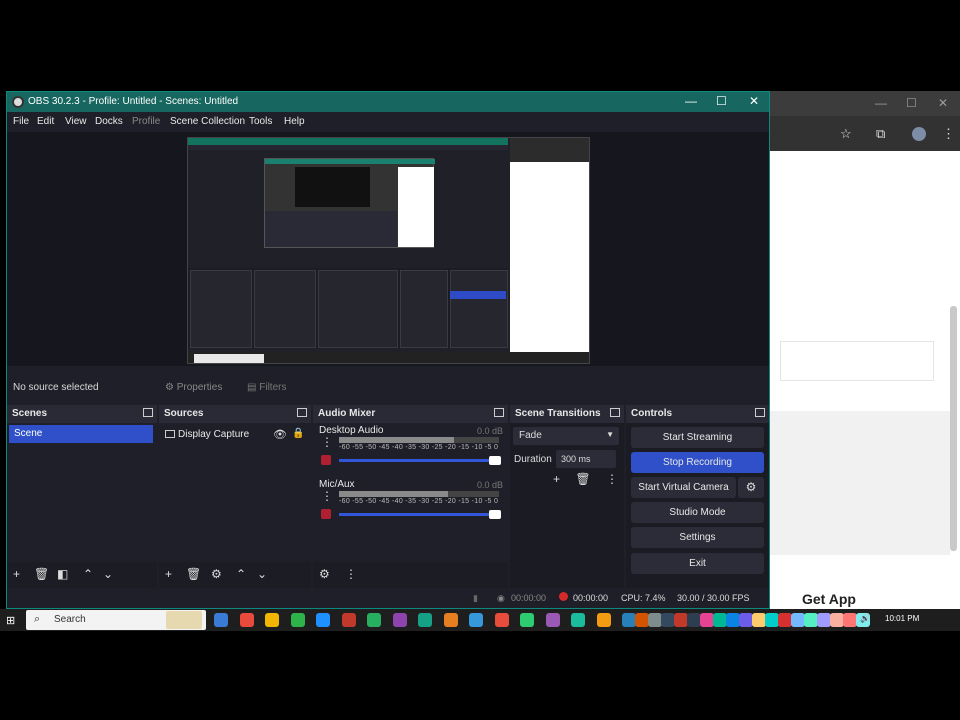  What do you see at coordinates (298, 433) in the screenshot?
I see `lock-icon: 🔒` at bounding box center [298, 433].